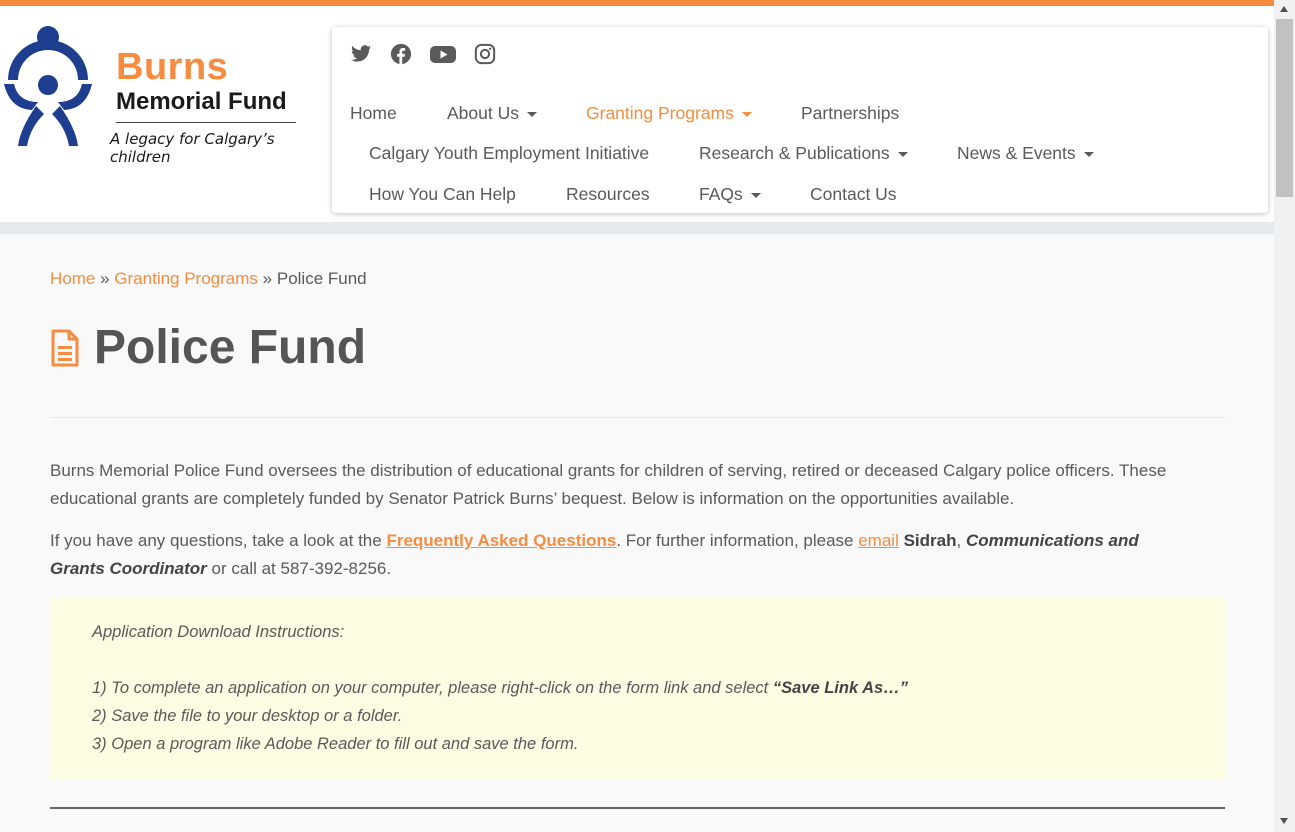 Image resolution: width=1295 pixels, height=832 pixels. I want to click on vertical-scrollbar, so click(1284, 416).